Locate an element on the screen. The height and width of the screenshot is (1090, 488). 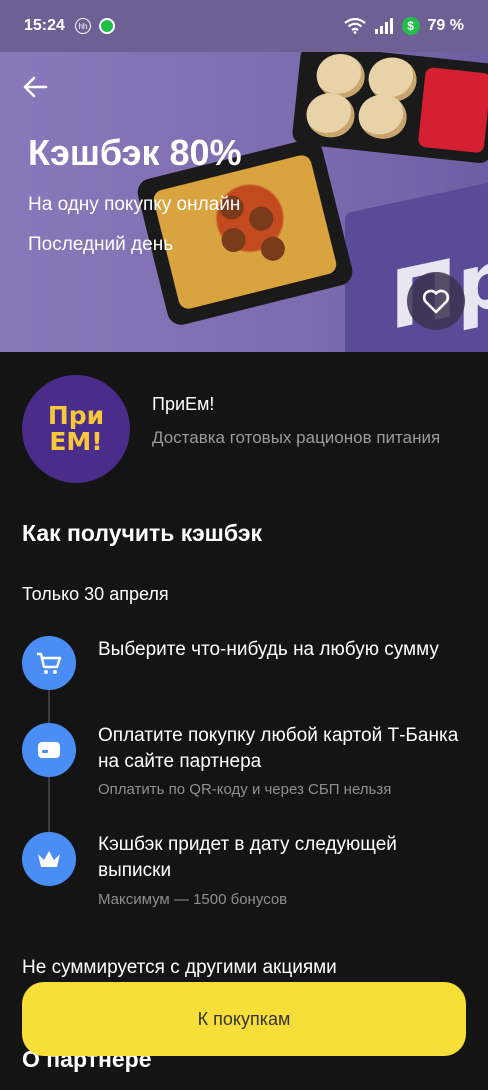
date-note: Только 30 апреля is located at coordinates (95, 594).